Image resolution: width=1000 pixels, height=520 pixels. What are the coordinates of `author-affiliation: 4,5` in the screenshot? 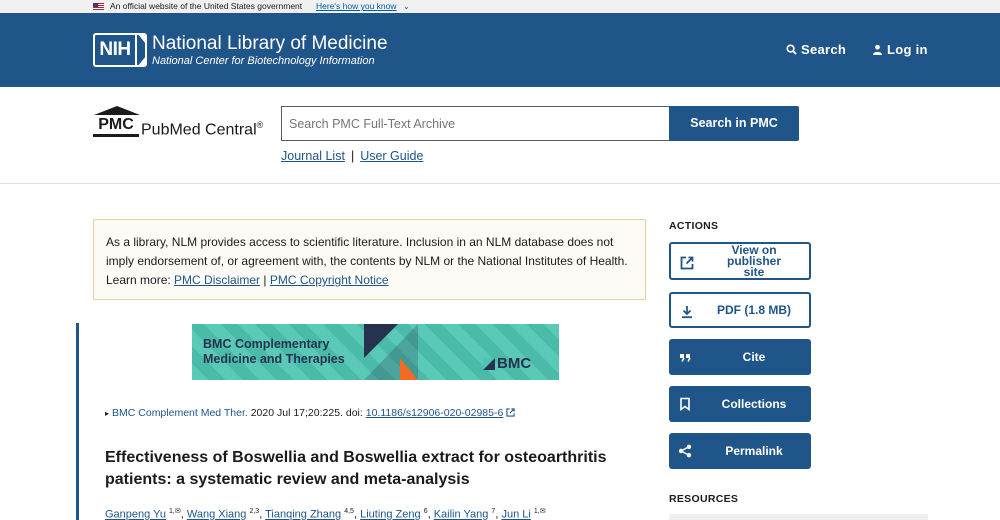 It's located at (349, 511).